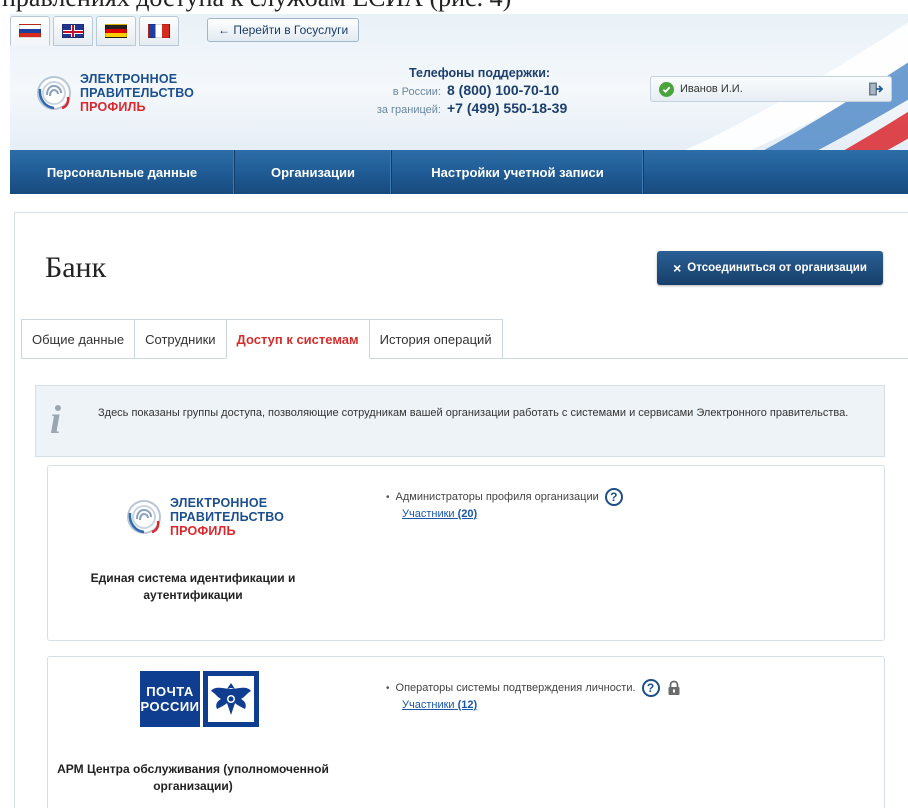  What do you see at coordinates (518, 172) in the screenshot?
I see `nav-account-settings: Настройки учетной записи` at bounding box center [518, 172].